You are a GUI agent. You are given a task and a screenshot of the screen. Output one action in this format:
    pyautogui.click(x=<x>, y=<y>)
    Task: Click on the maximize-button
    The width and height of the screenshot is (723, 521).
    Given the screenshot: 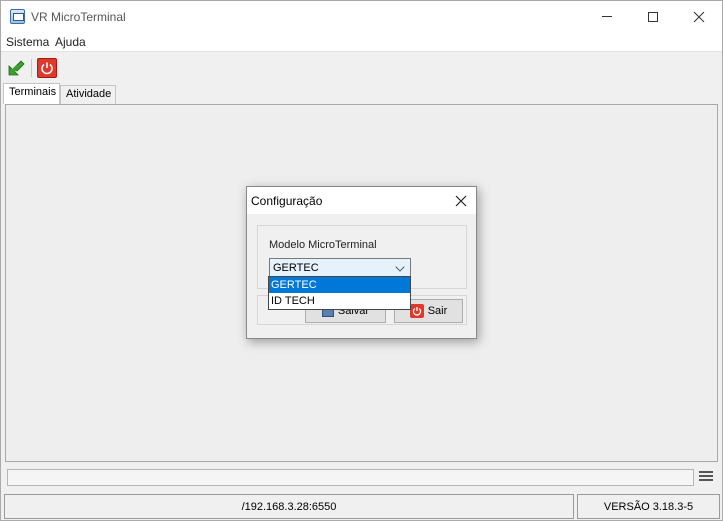 What is the action you would take?
    pyautogui.click(x=653, y=16)
    